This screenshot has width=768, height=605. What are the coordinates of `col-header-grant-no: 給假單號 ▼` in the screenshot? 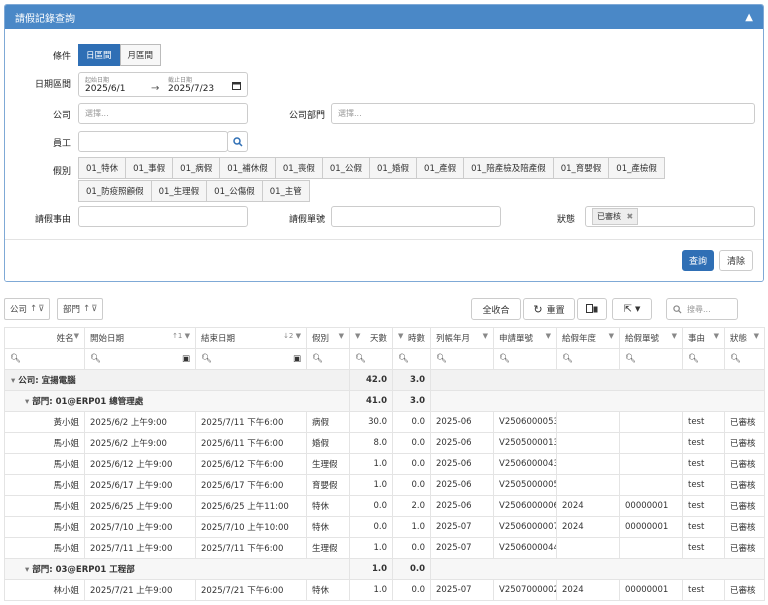 It's located at (651, 338).